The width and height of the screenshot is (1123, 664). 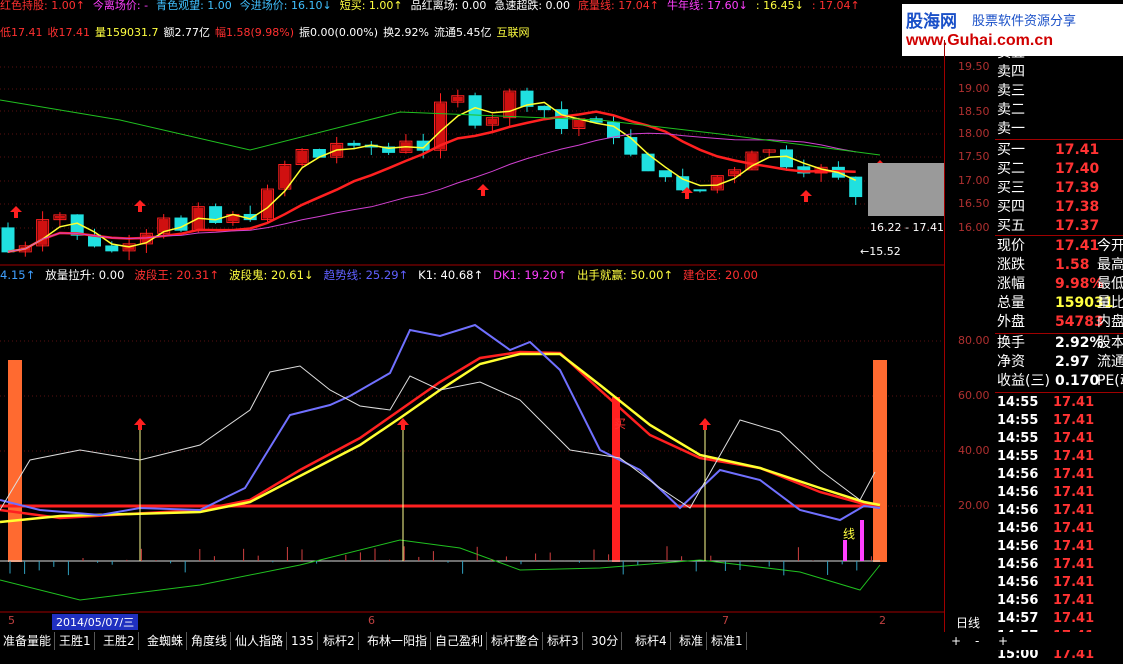 I want to click on stat-row: 现价17.41今开, so click(x=1059, y=246).